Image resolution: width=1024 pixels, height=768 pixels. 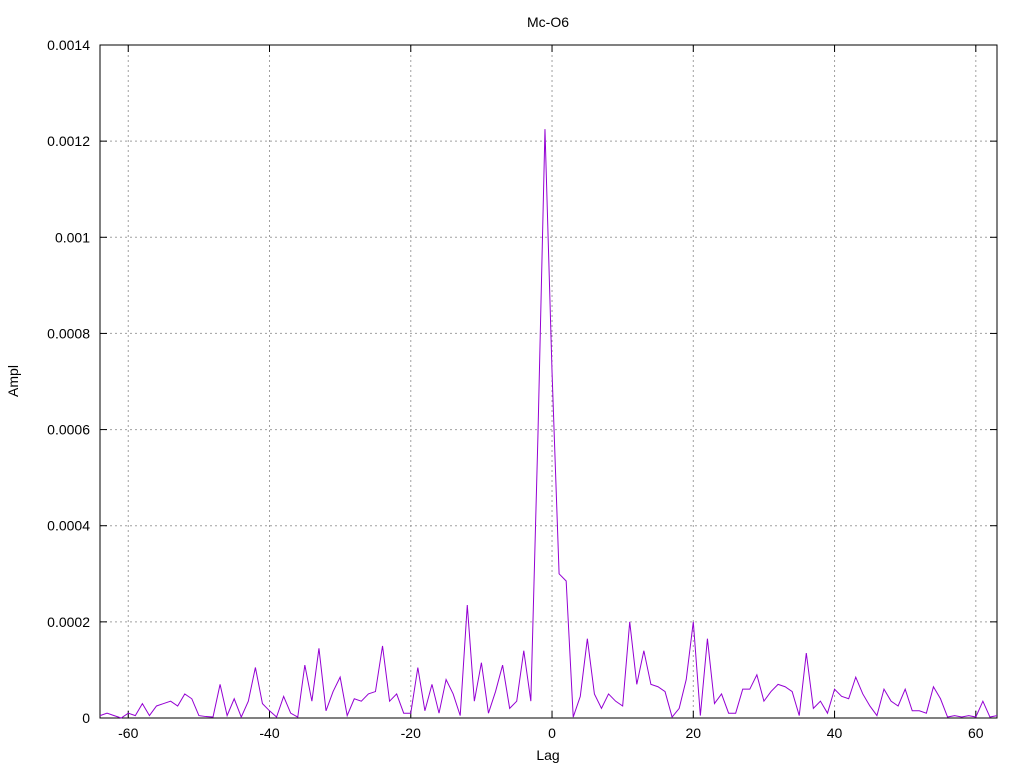 What do you see at coordinates (68, 45) in the screenshot?
I see `y-tick-label: 0.0014` at bounding box center [68, 45].